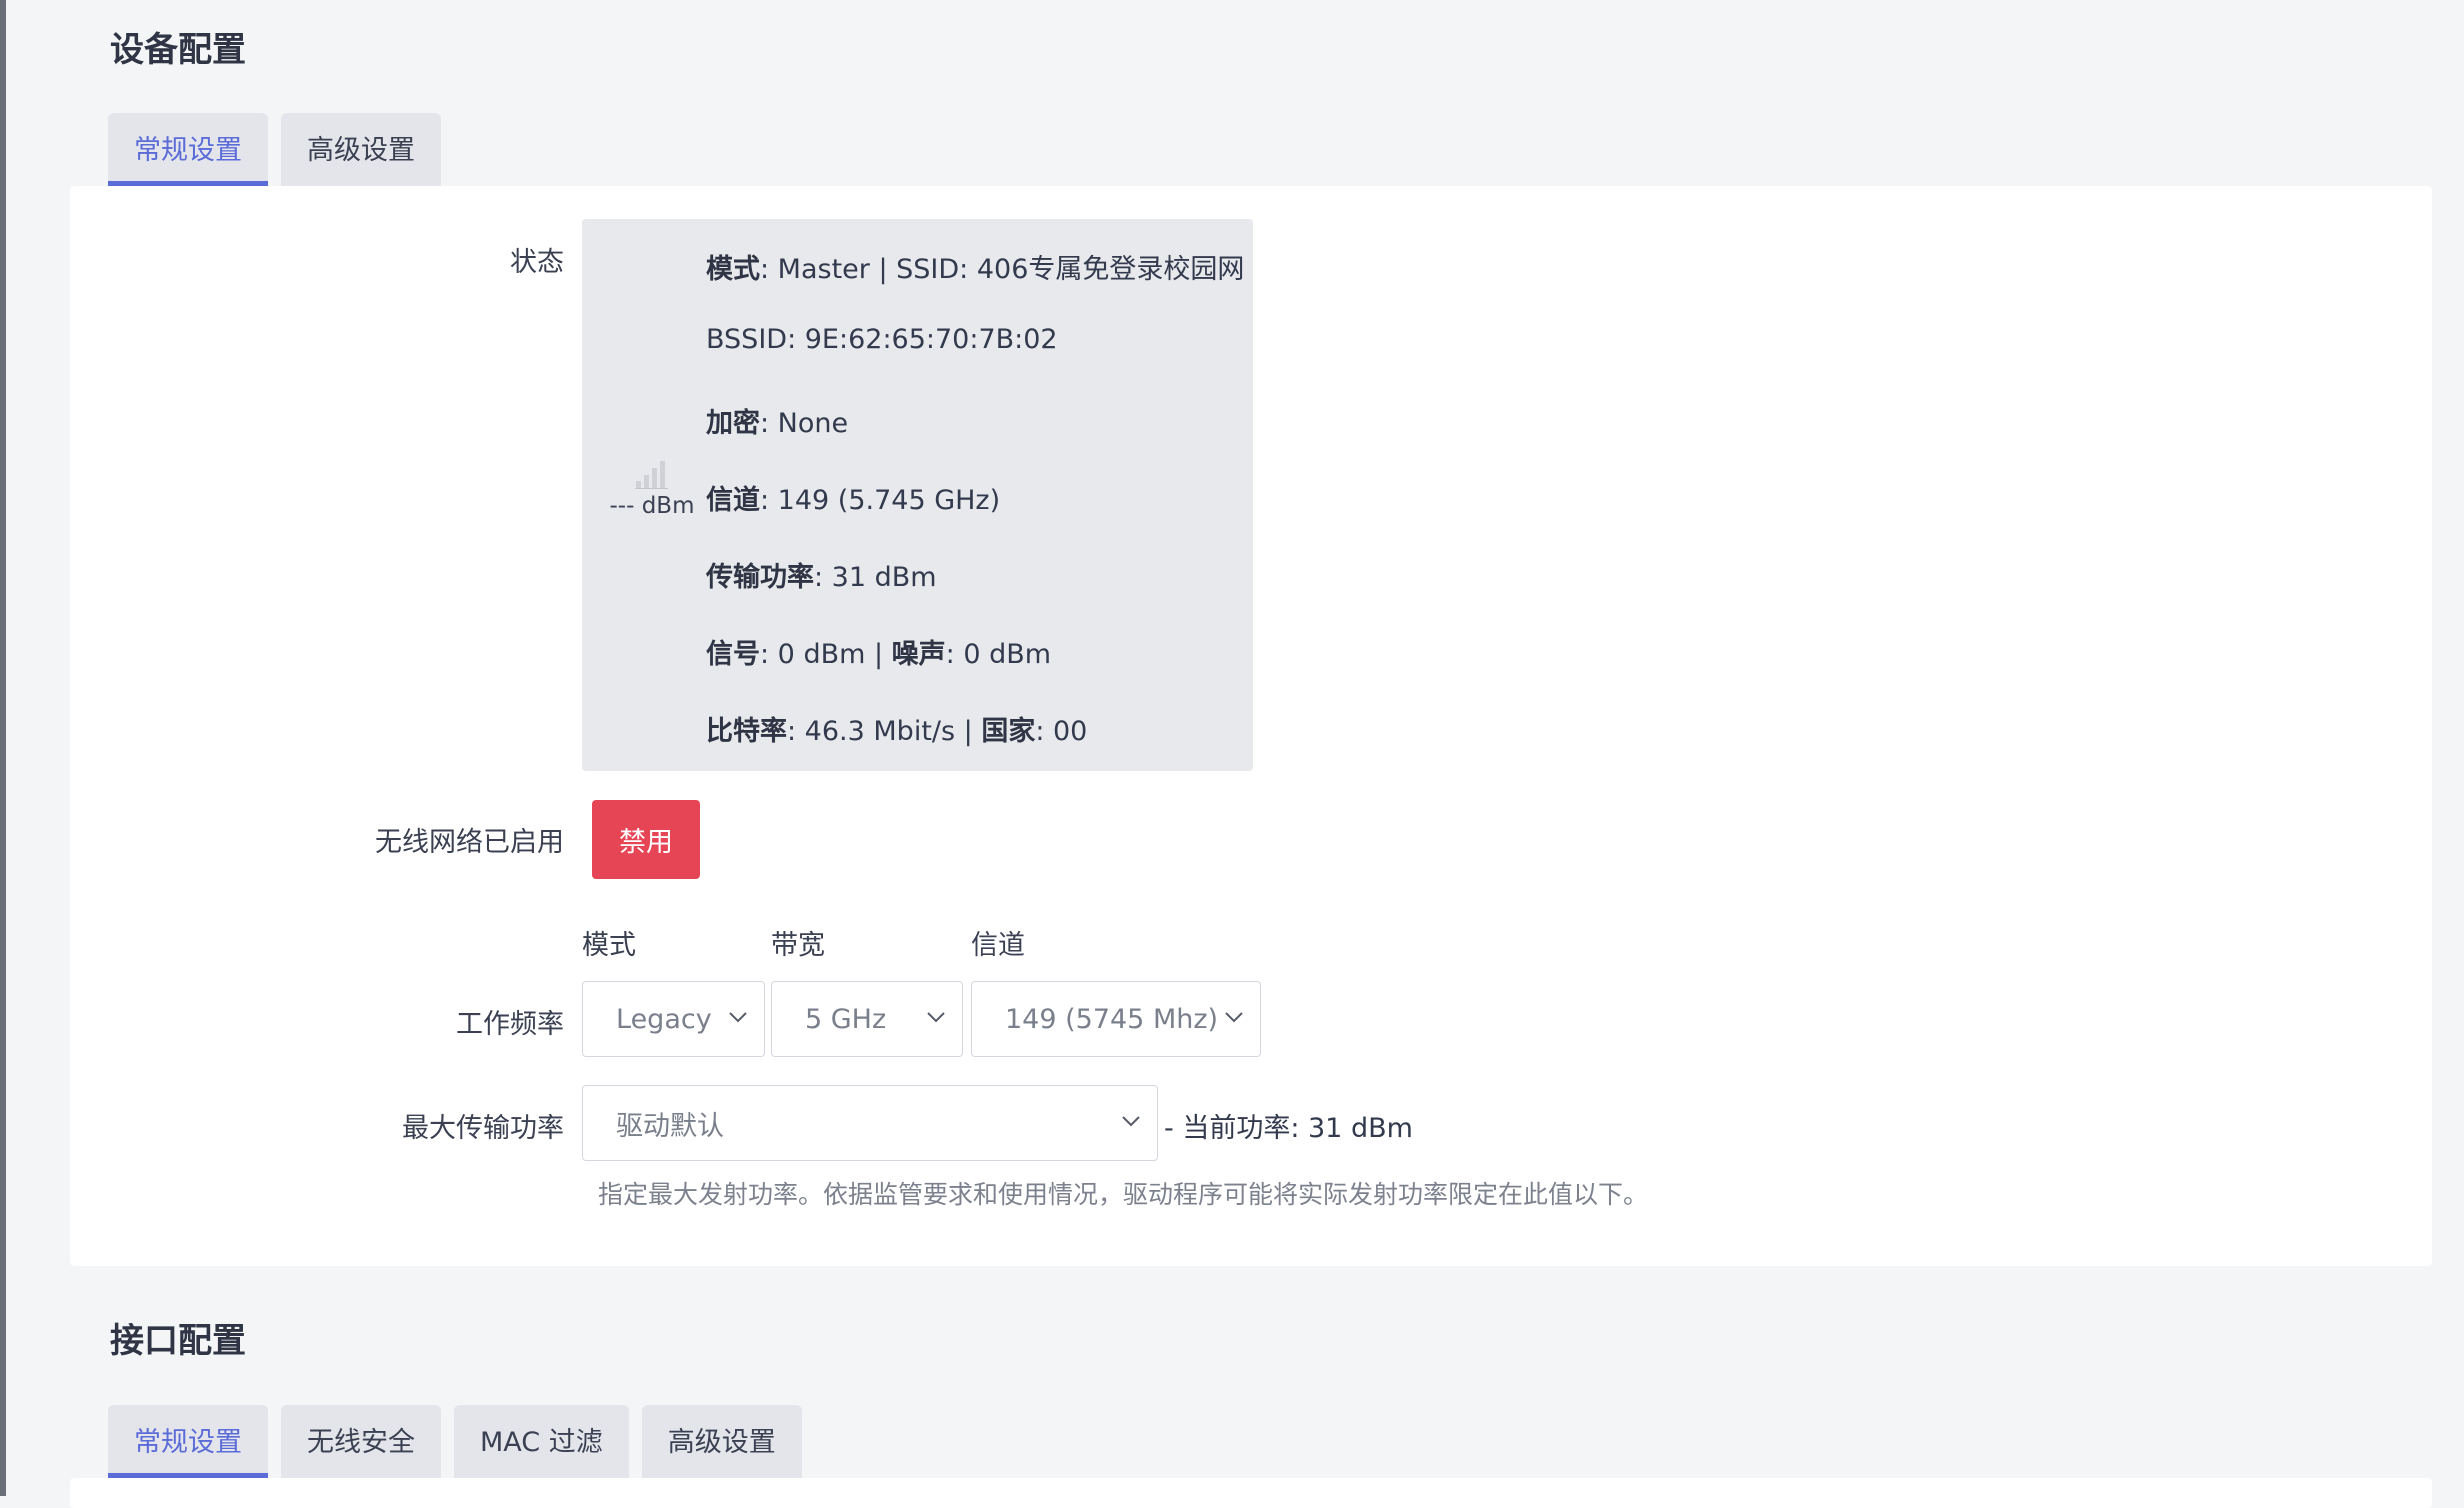  I want to click on tab-interface-advanced: 高级设置, so click(721, 1441).